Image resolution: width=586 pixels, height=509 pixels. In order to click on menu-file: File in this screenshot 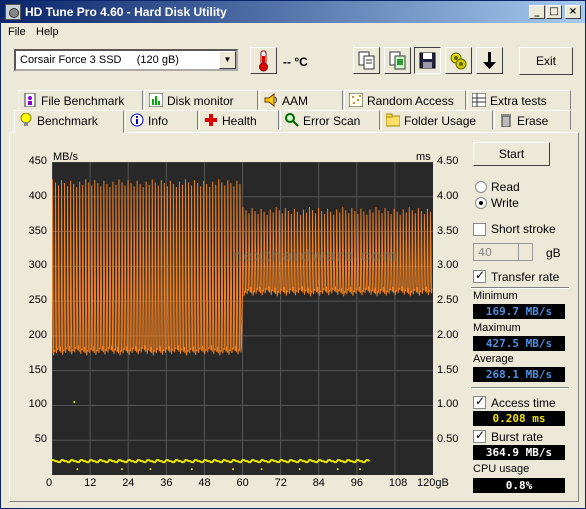, I will do `click(17, 32)`.